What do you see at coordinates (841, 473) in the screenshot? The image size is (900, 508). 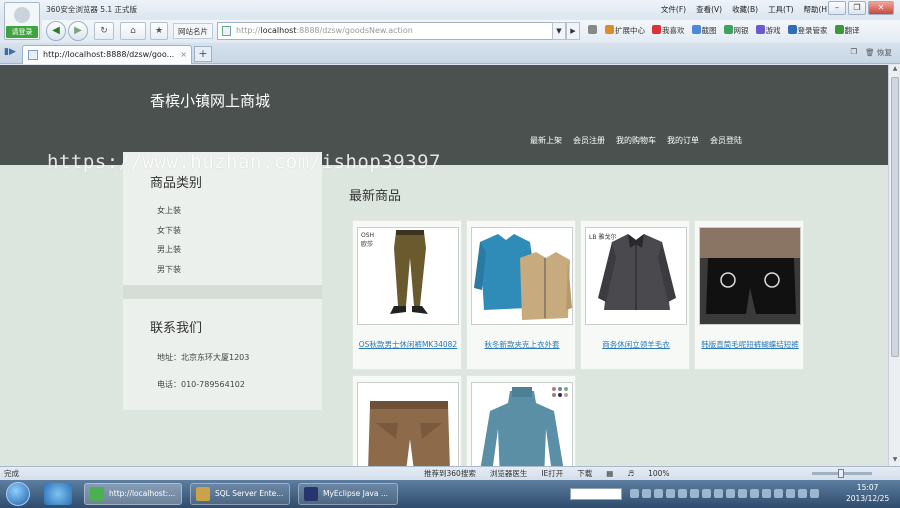 I see `zoom-slider-knob` at bounding box center [841, 473].